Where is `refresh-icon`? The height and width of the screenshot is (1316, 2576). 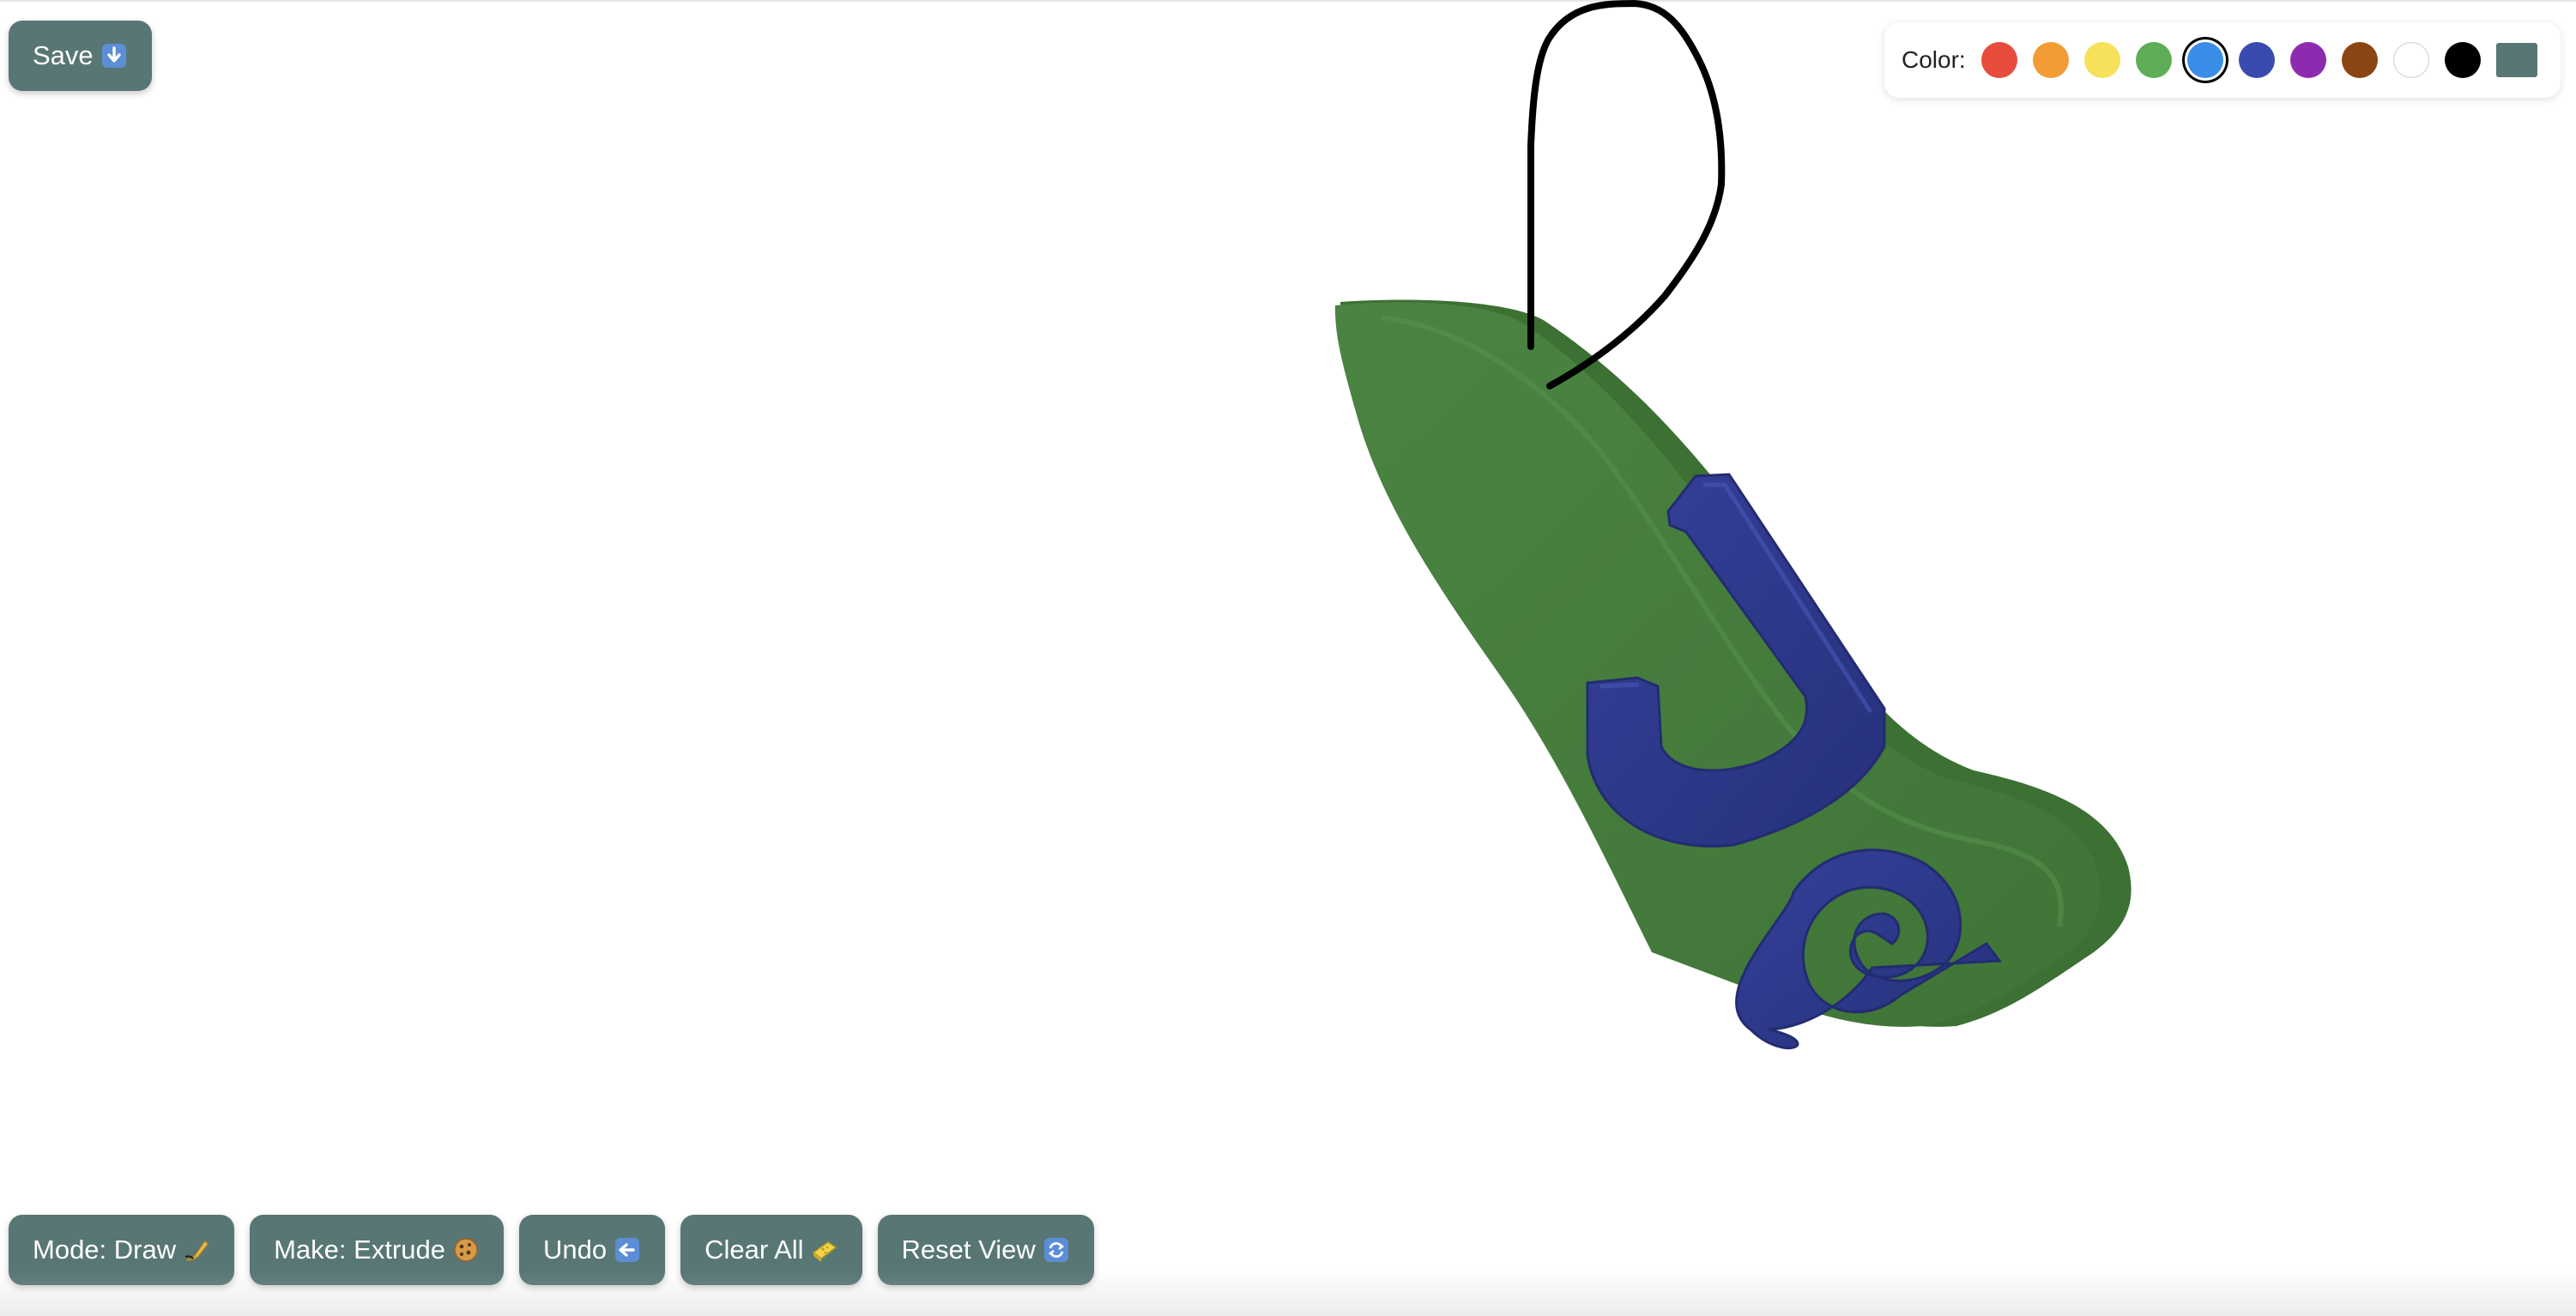
refresh-icon is located at coordinates (1056, 1250).